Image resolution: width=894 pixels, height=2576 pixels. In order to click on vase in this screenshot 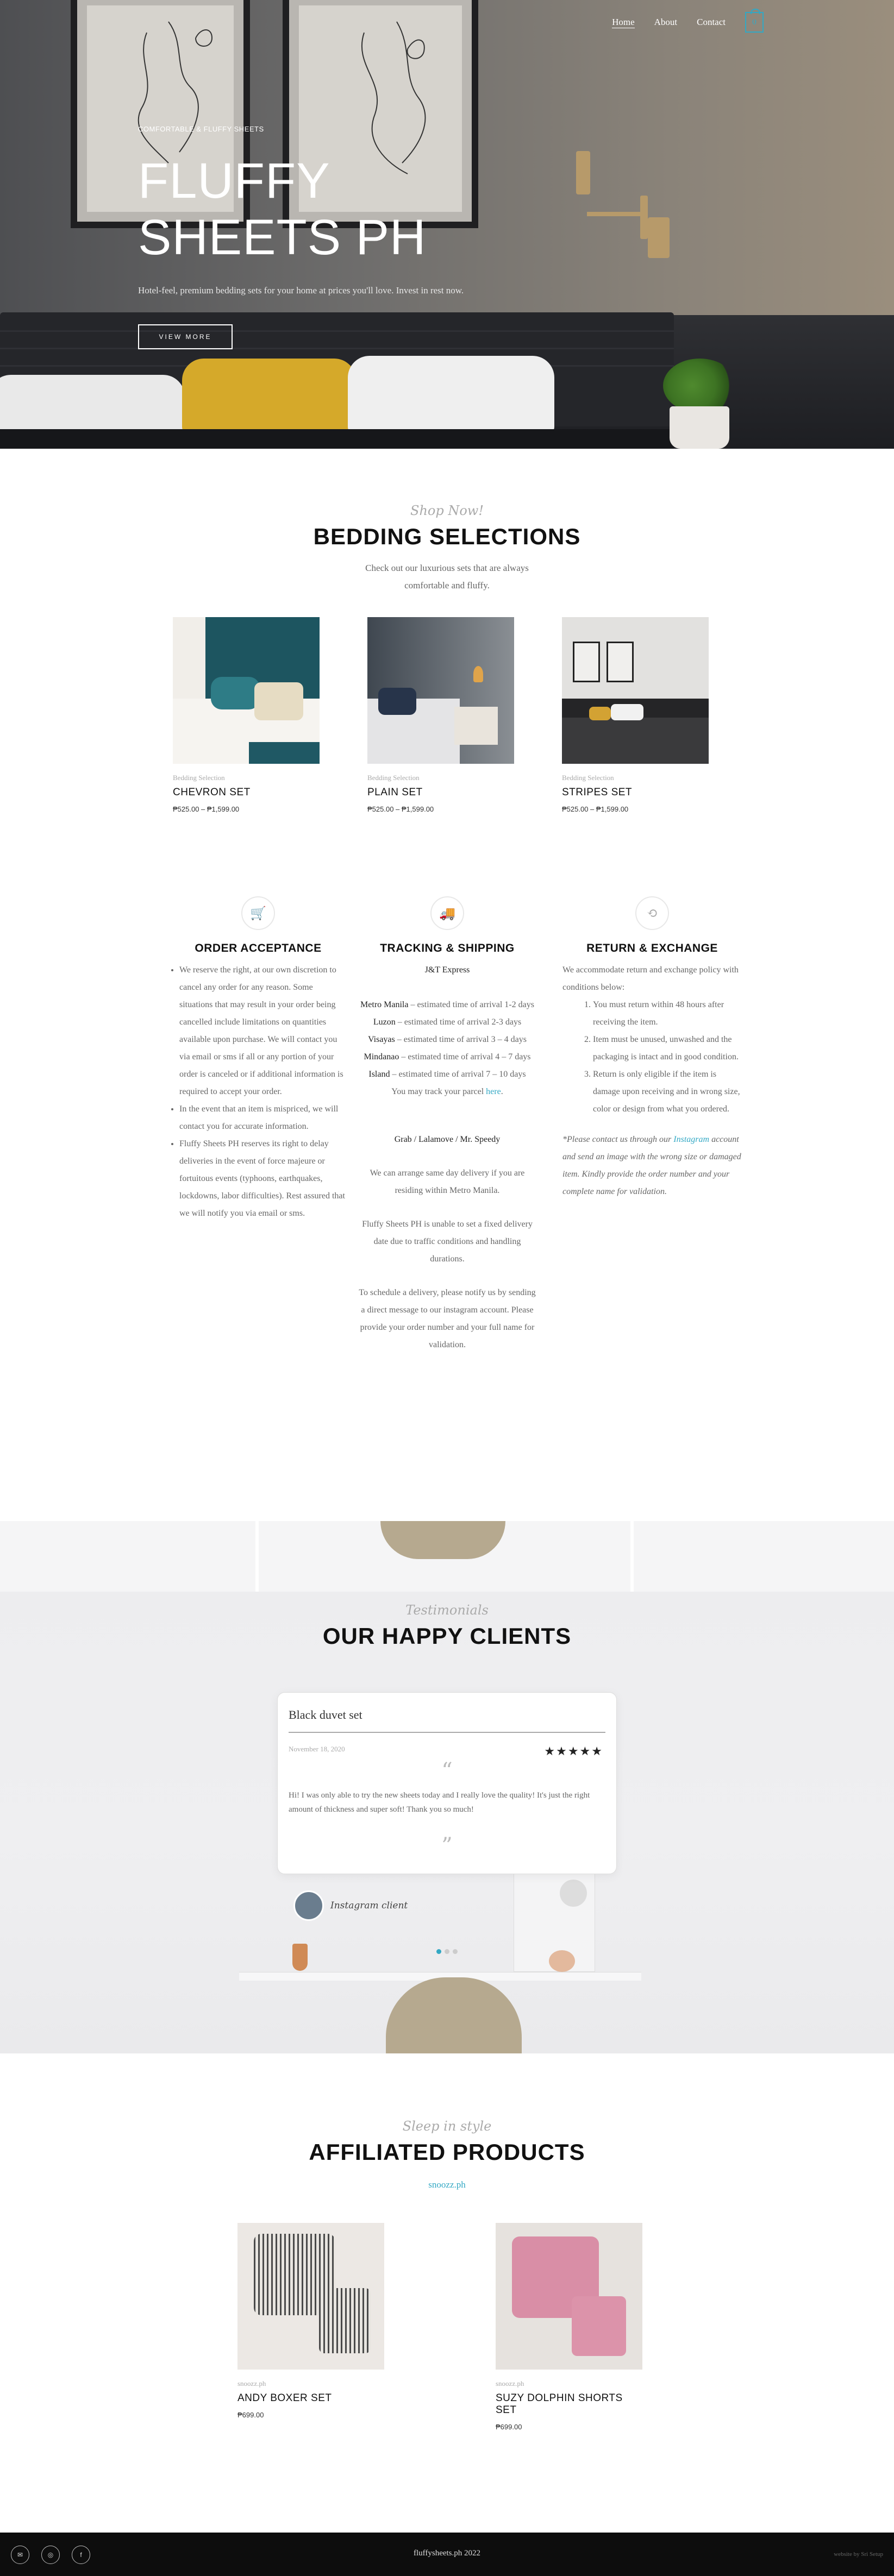, I will do `click(300, 1957)`.